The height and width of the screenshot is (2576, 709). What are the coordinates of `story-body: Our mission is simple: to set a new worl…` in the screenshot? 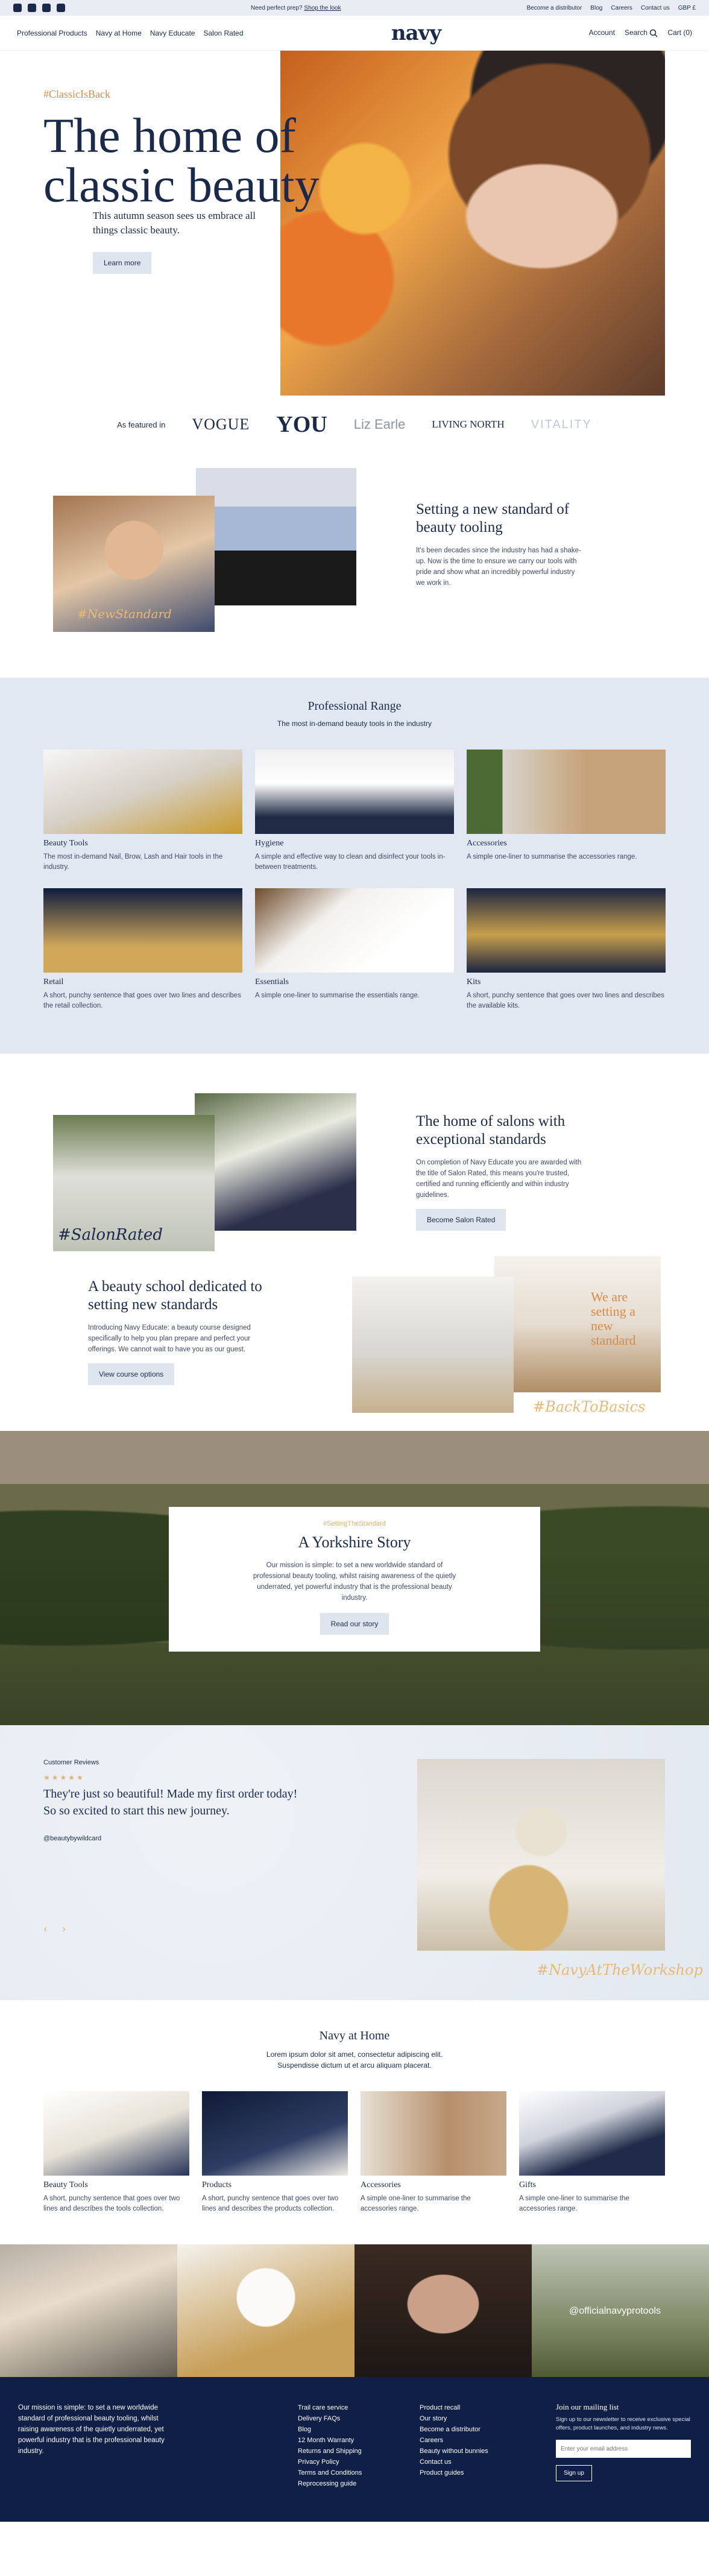 It's located at (354, 1582).